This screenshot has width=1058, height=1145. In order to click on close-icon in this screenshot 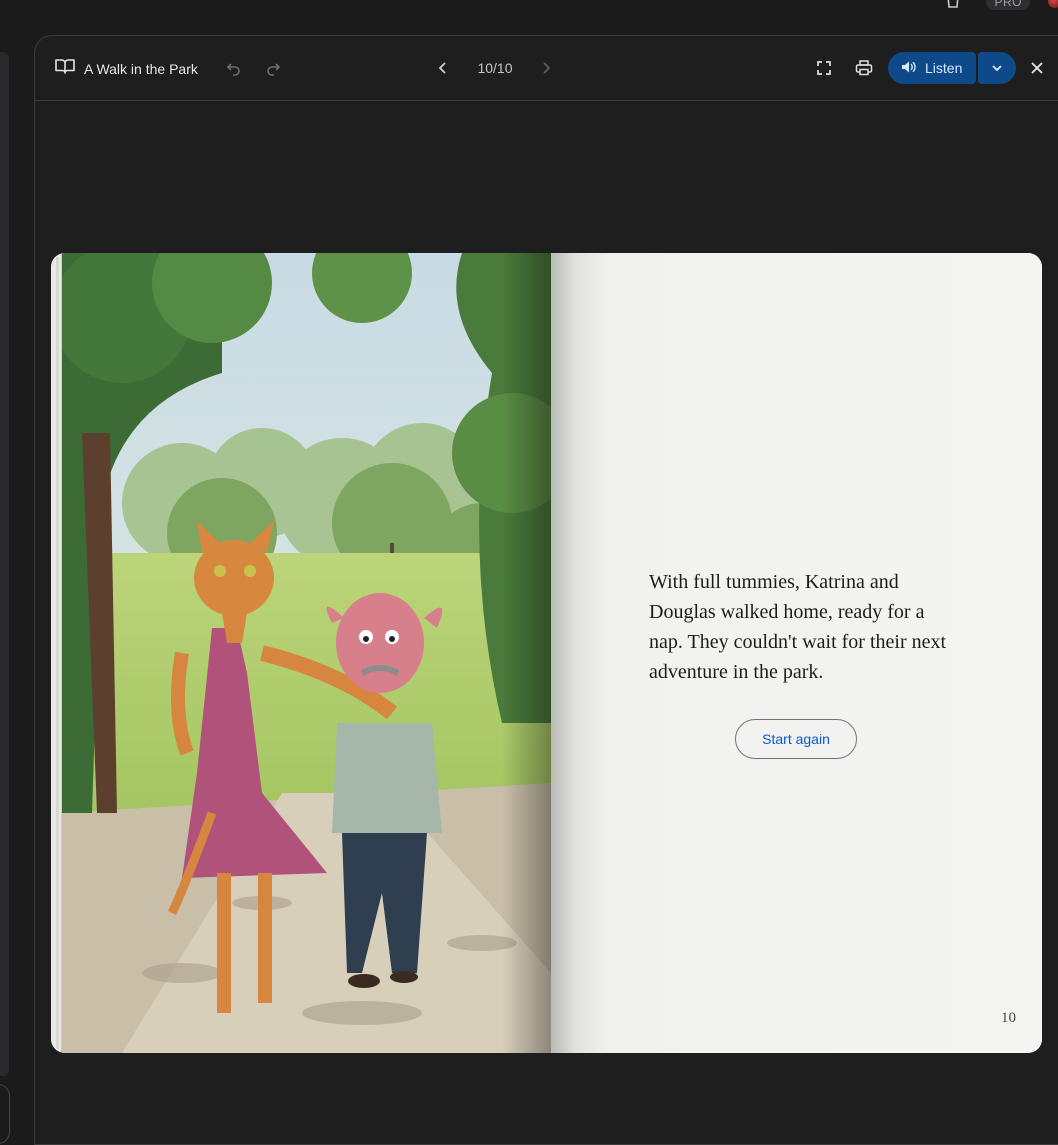, I will do `click(1037, 68)`.